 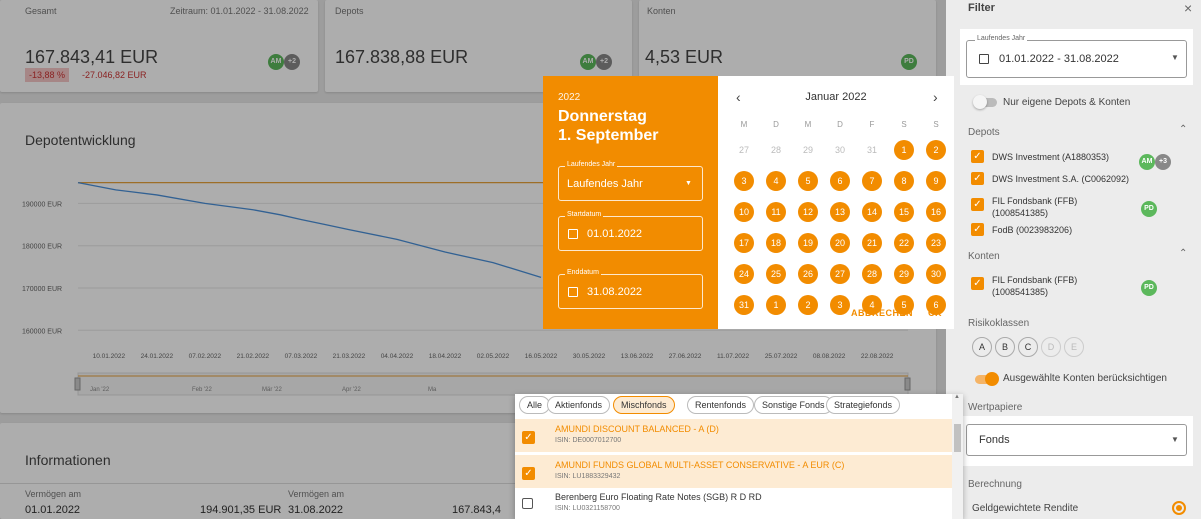 I want to click on day-cell: 10, so click(x=744, y=212).